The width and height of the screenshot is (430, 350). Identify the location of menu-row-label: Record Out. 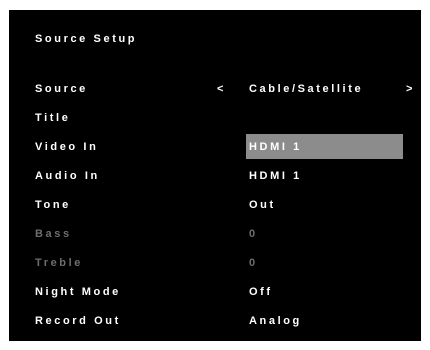
(78, 321).